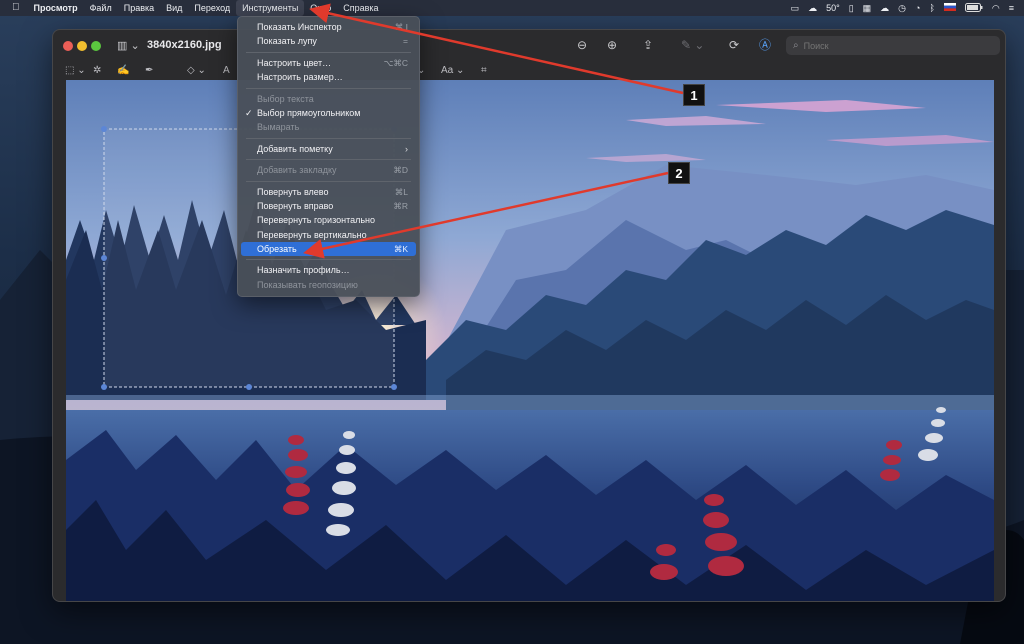 The image size is (1024, 644). I want to click on menu-tools: Инструменты, so click(270, 8).